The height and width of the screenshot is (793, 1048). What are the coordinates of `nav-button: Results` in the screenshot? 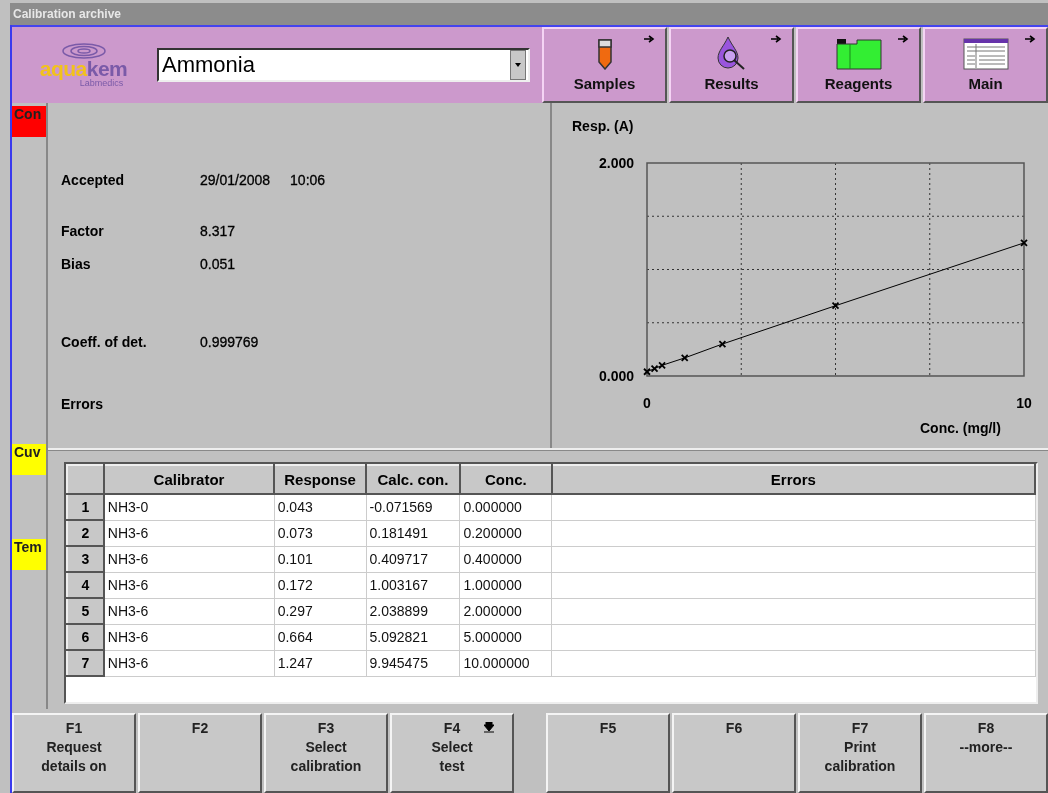 It's located at (731, 65).